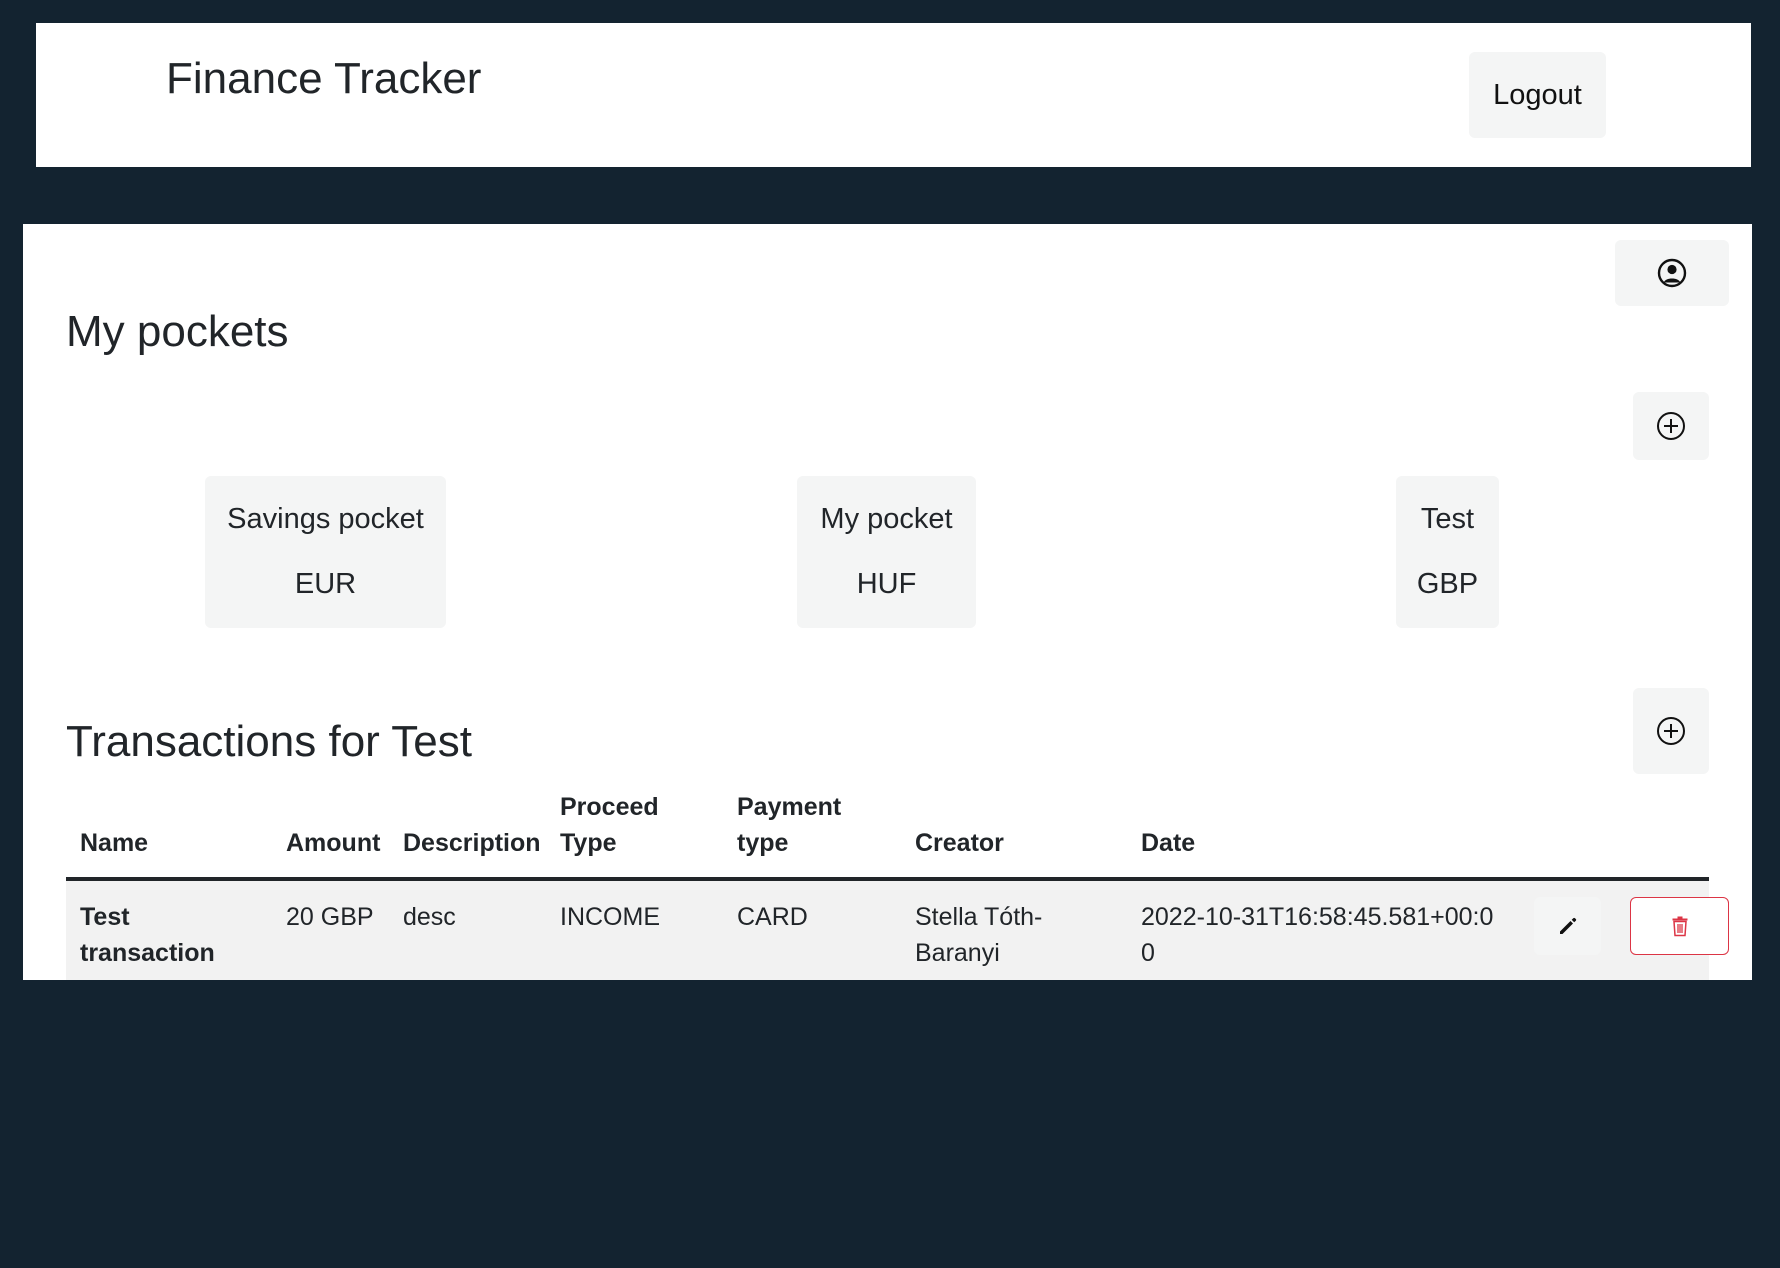 The image size is (1780, 1268). I want to click on pocket-name: Savings pocket, so click(325, 519).